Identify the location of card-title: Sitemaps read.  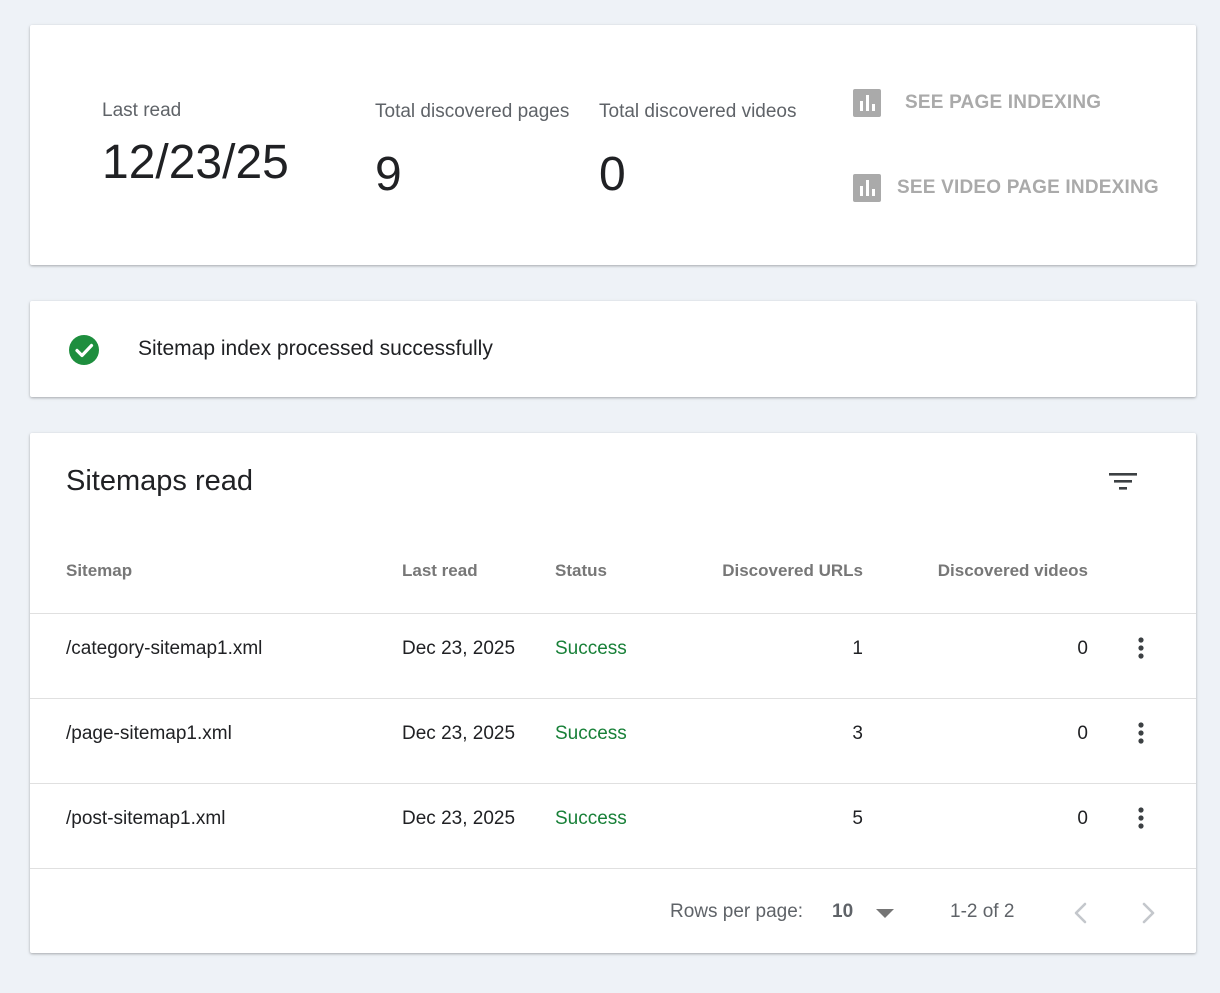
(159, 481).